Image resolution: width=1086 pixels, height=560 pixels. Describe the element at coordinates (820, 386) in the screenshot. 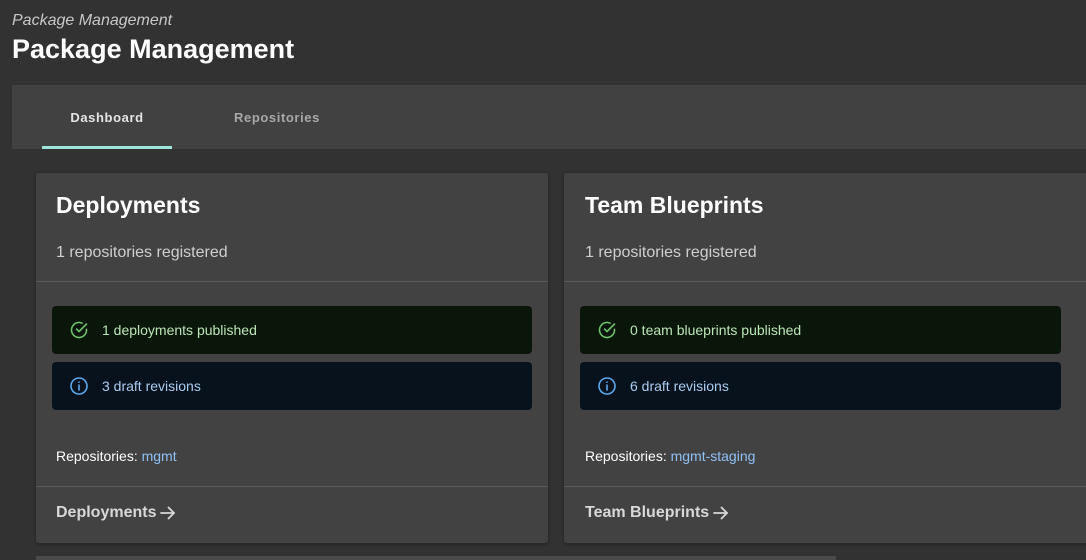

I see `drafts-alert: 6 draft revisions` at that location.